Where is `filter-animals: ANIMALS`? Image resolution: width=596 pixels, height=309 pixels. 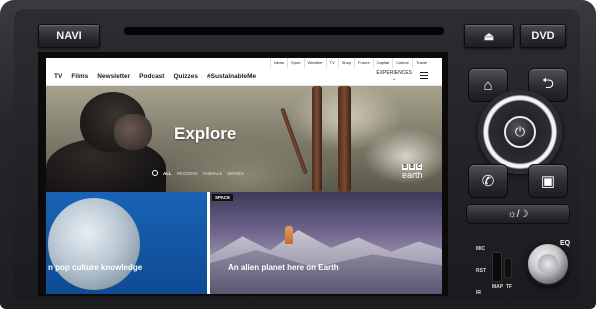 filter-animals: ANIMALS is located at coordinates (213, 173).